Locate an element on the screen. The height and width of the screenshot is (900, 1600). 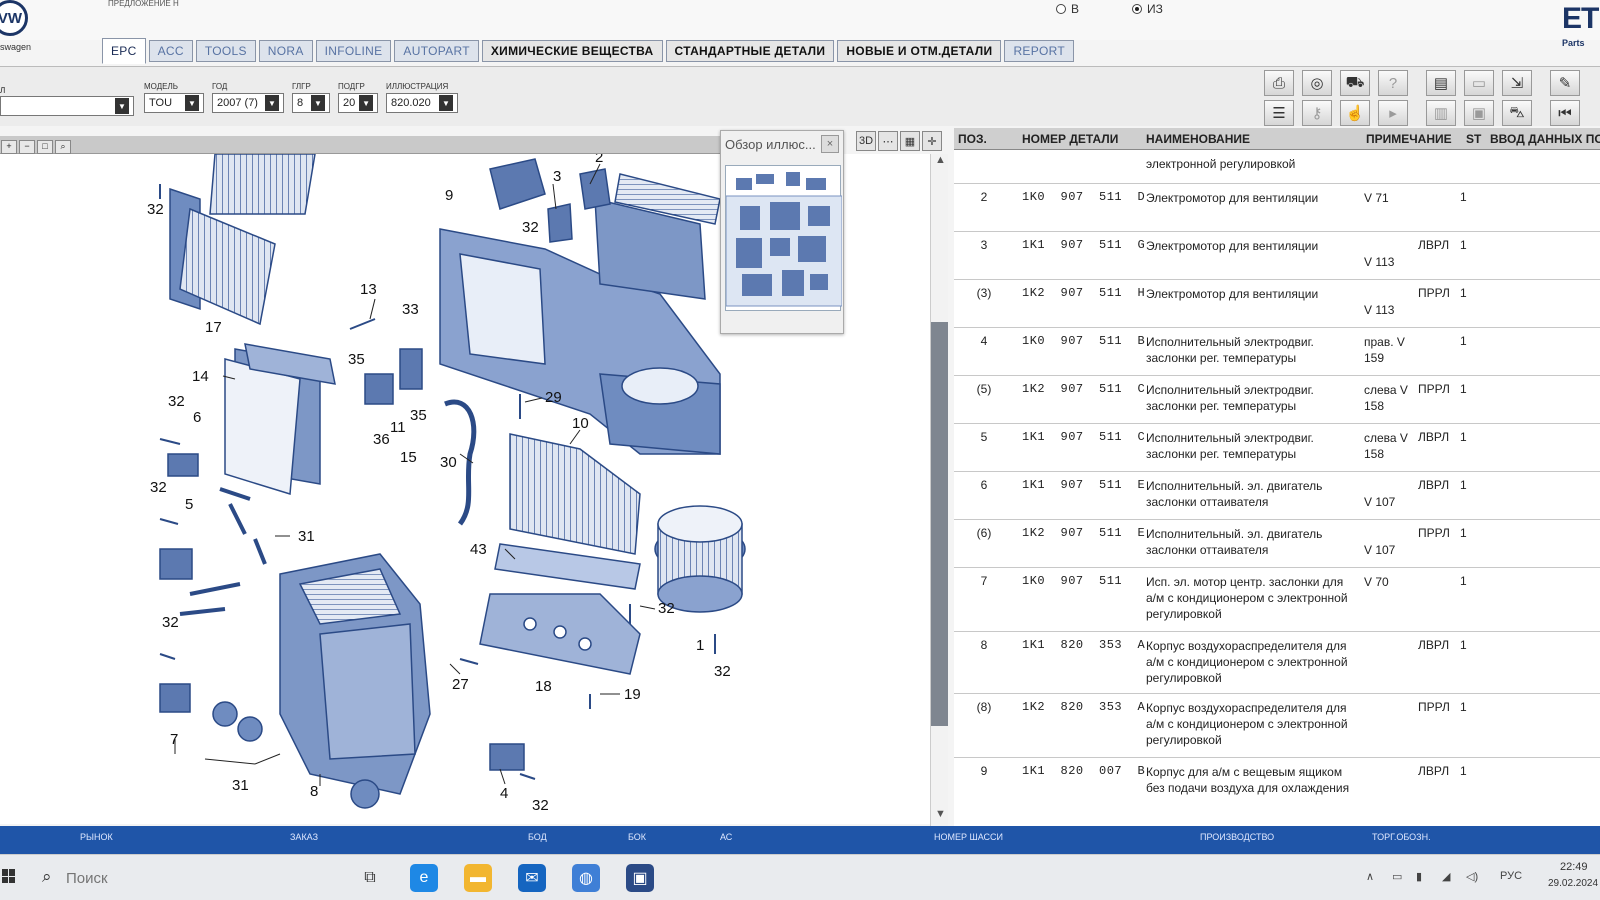
pin-icon: ✎ is located at coordinates (1565, 83).